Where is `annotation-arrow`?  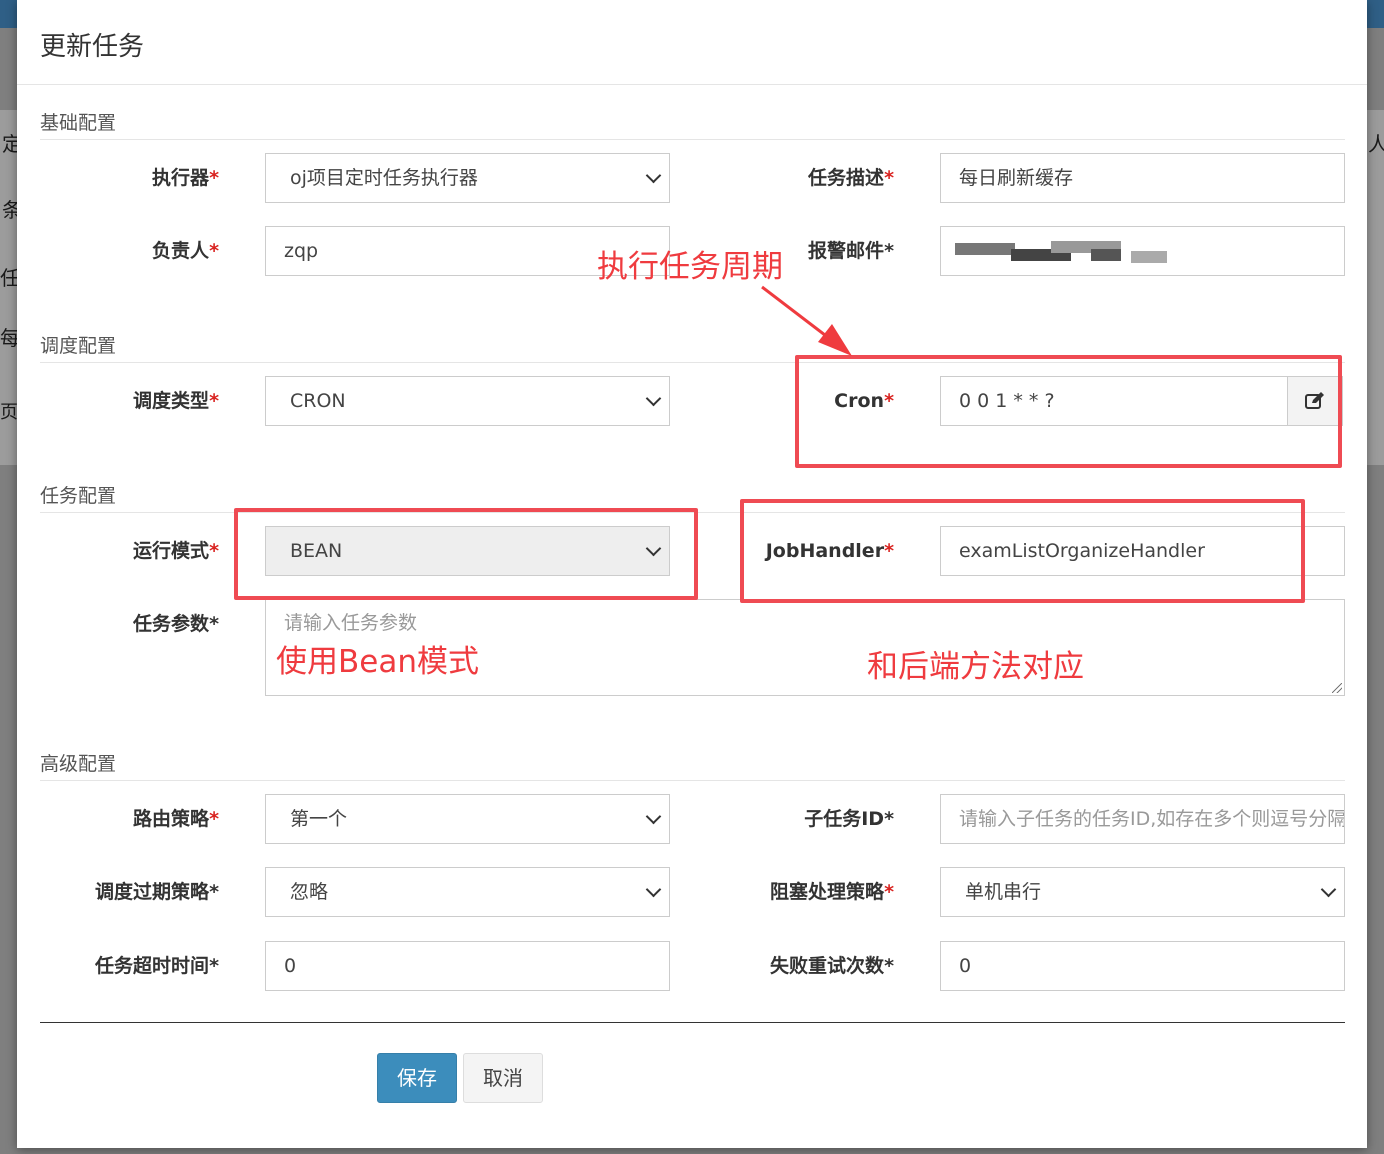 annotation-arrow is located at coordinates (806, 320).